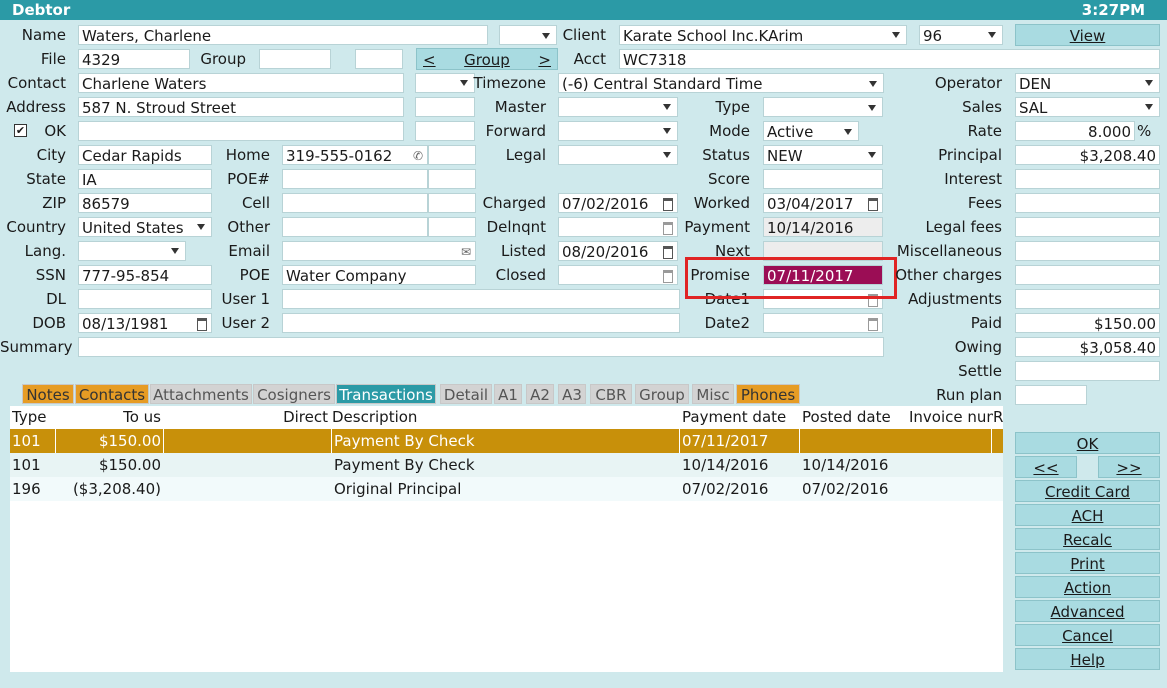  Describe the element at coordinates (294, 394) in the screenshot. I see `tab-cosigners: Cosigners` at that location.